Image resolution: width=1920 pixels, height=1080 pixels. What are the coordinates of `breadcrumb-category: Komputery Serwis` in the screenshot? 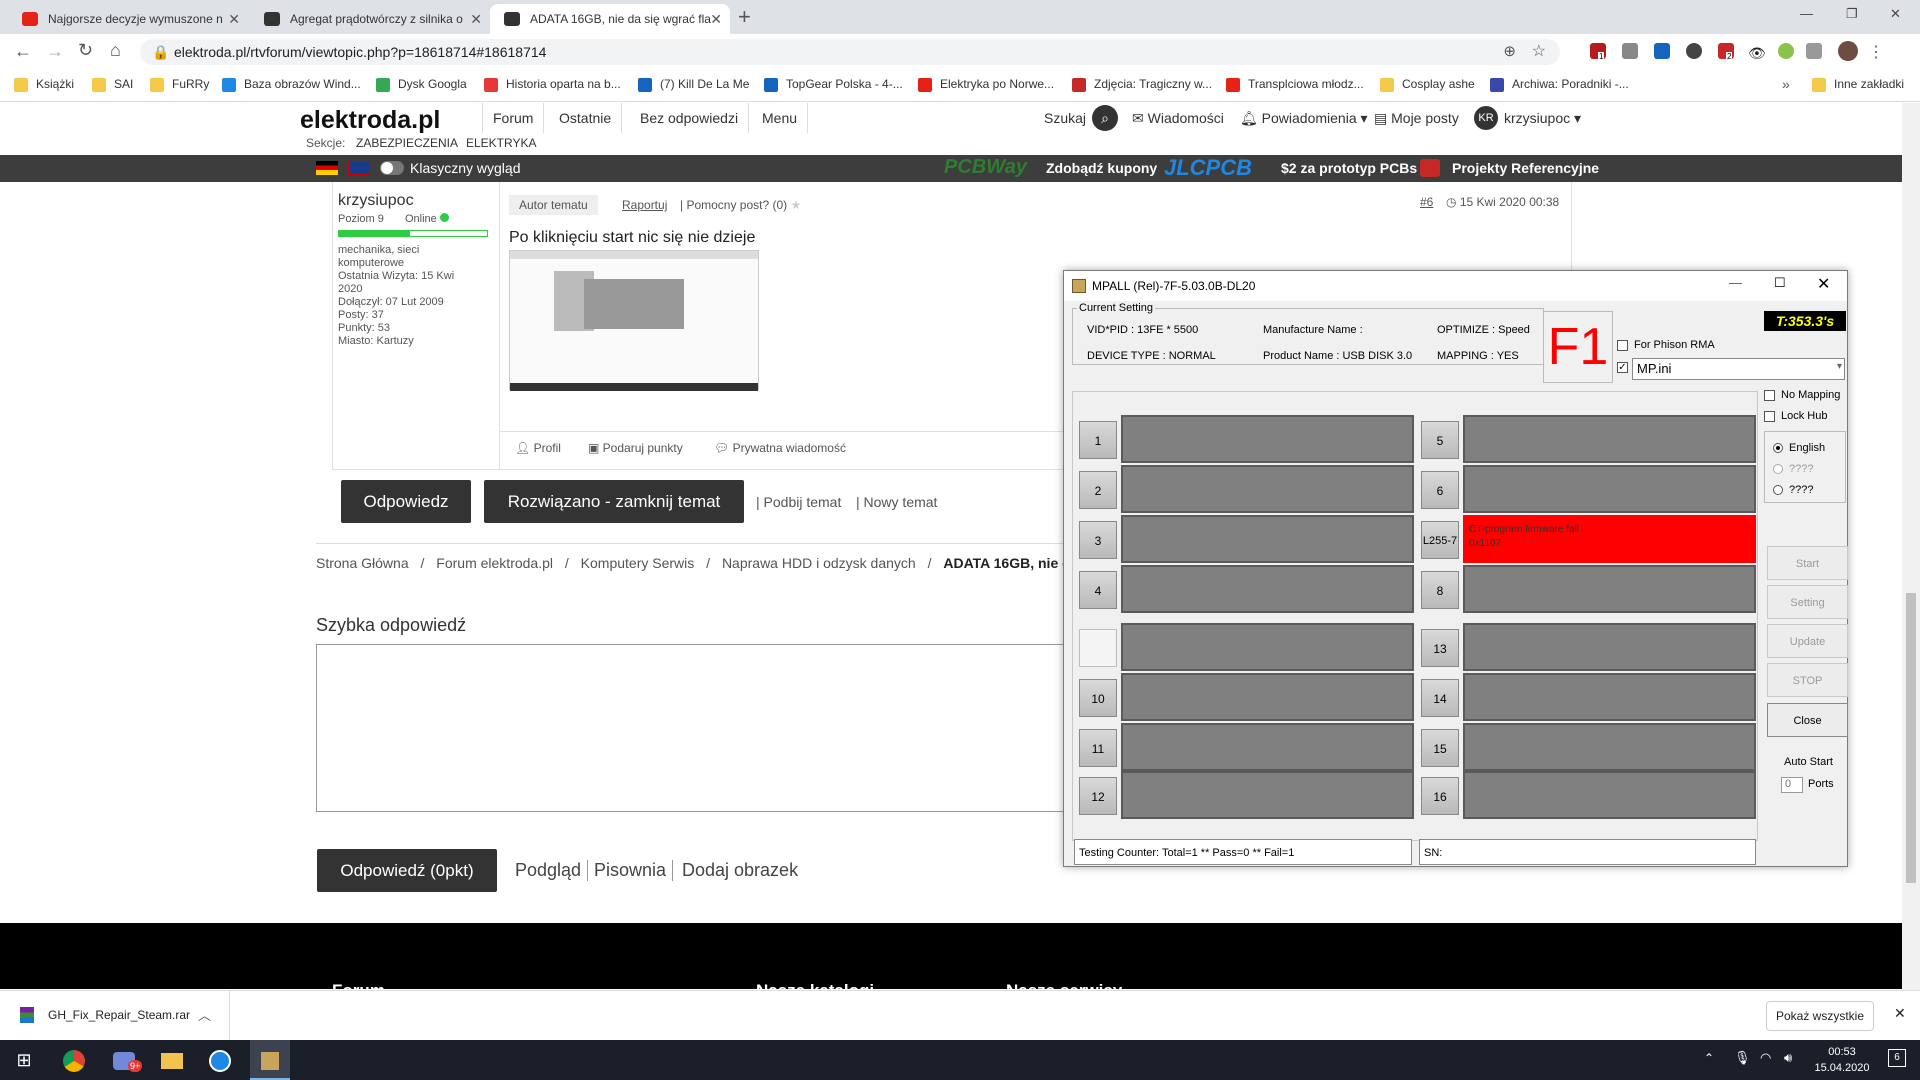 It's located at (638, 563).